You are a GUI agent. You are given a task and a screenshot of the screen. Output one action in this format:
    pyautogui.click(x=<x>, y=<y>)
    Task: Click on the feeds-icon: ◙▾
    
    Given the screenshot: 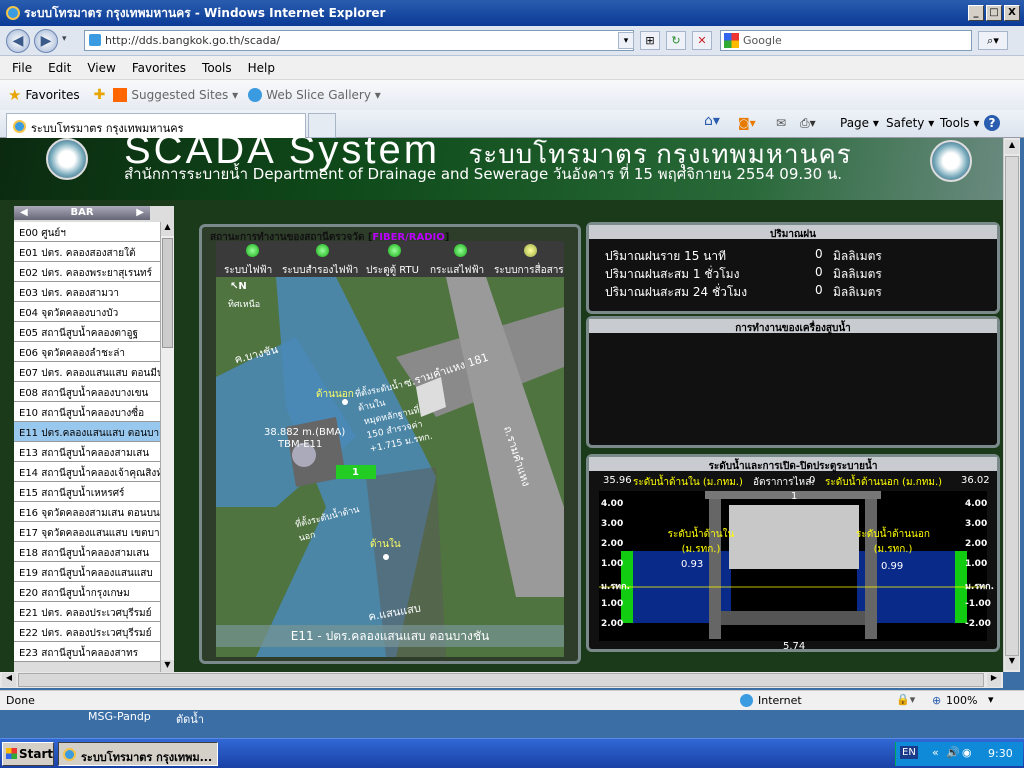 What is the action you would take?
    pyautogui.click(x=747, y=123)
    